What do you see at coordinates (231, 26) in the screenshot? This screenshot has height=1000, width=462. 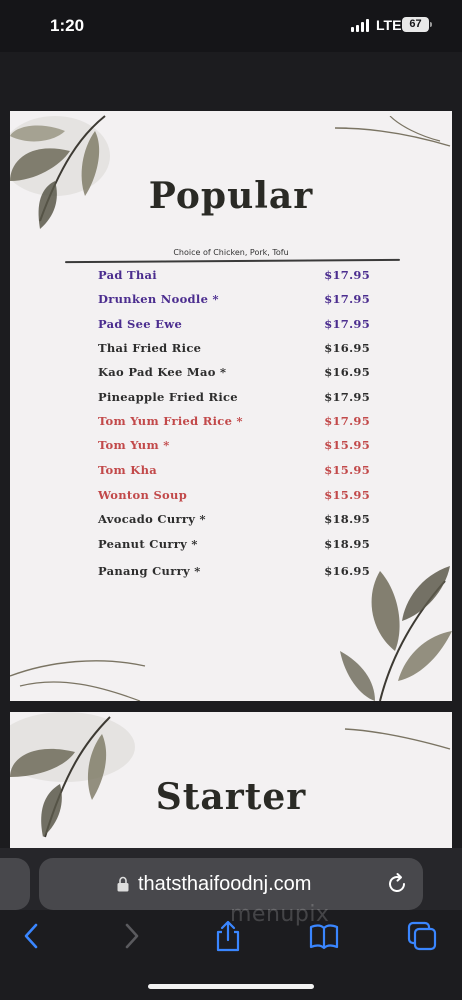 I see `status-bar: 1:20 LTE 67` at bounding box center [231, 26].